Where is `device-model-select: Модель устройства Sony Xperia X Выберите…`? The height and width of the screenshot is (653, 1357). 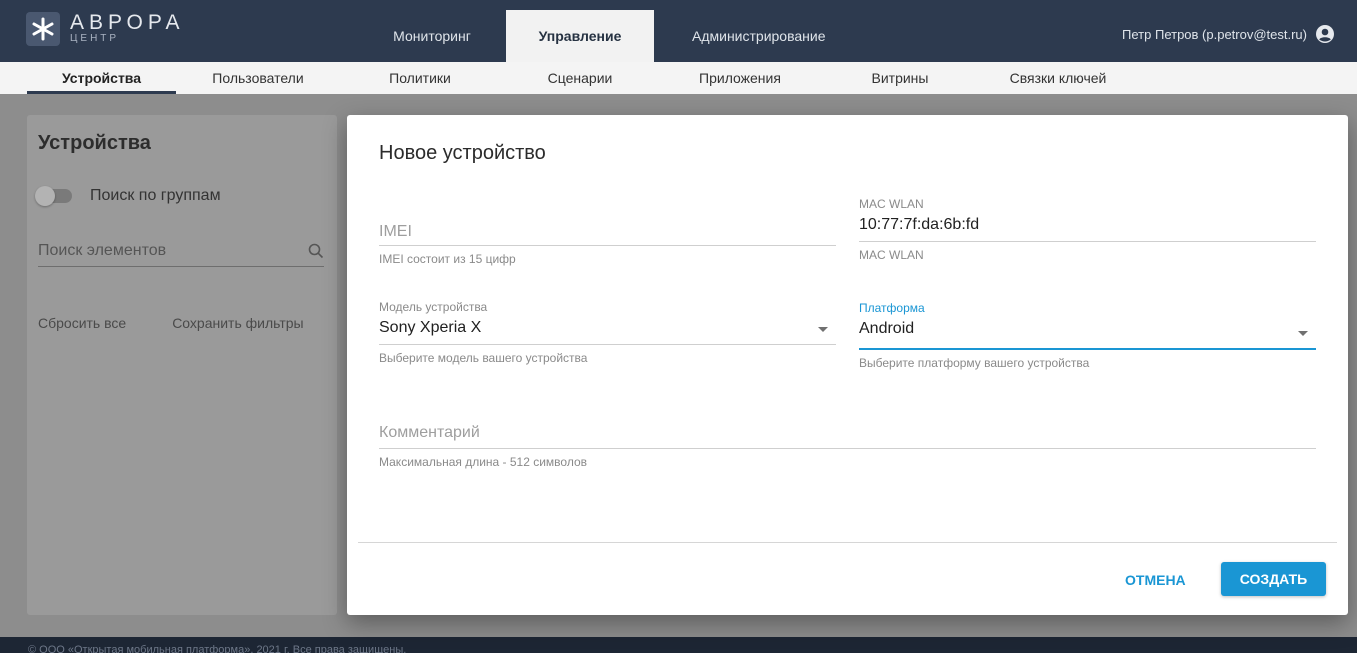
device-model-select: Модель устройства Sony Xperia X Выберите… is located at coordinates (607, 332).